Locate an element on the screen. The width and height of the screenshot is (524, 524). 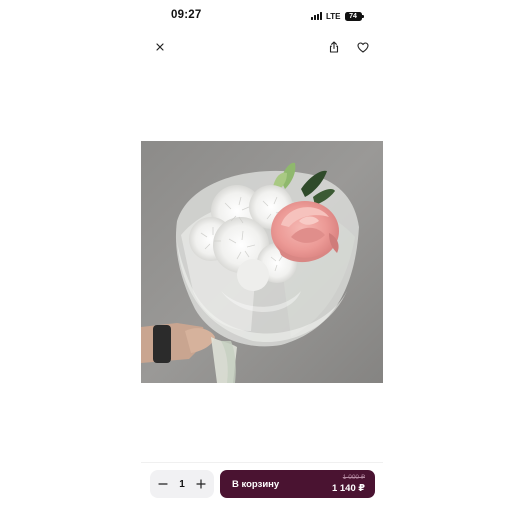
share-icon is located at coordinates (334, 47).